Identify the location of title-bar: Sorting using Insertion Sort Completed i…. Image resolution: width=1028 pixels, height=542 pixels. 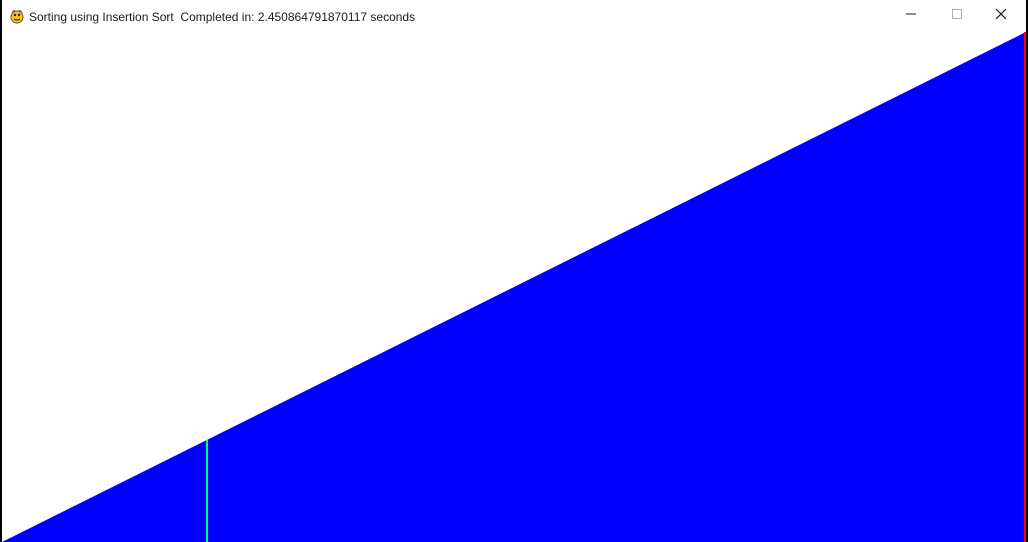
(514, 16).